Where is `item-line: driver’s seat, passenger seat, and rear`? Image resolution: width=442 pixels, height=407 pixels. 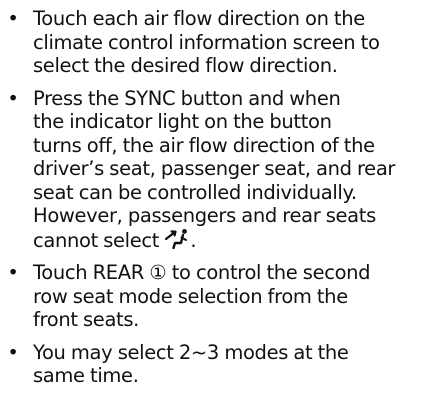 item-line: driver’s seat, passenger seat, and rear is located at coordinates (214, 168).